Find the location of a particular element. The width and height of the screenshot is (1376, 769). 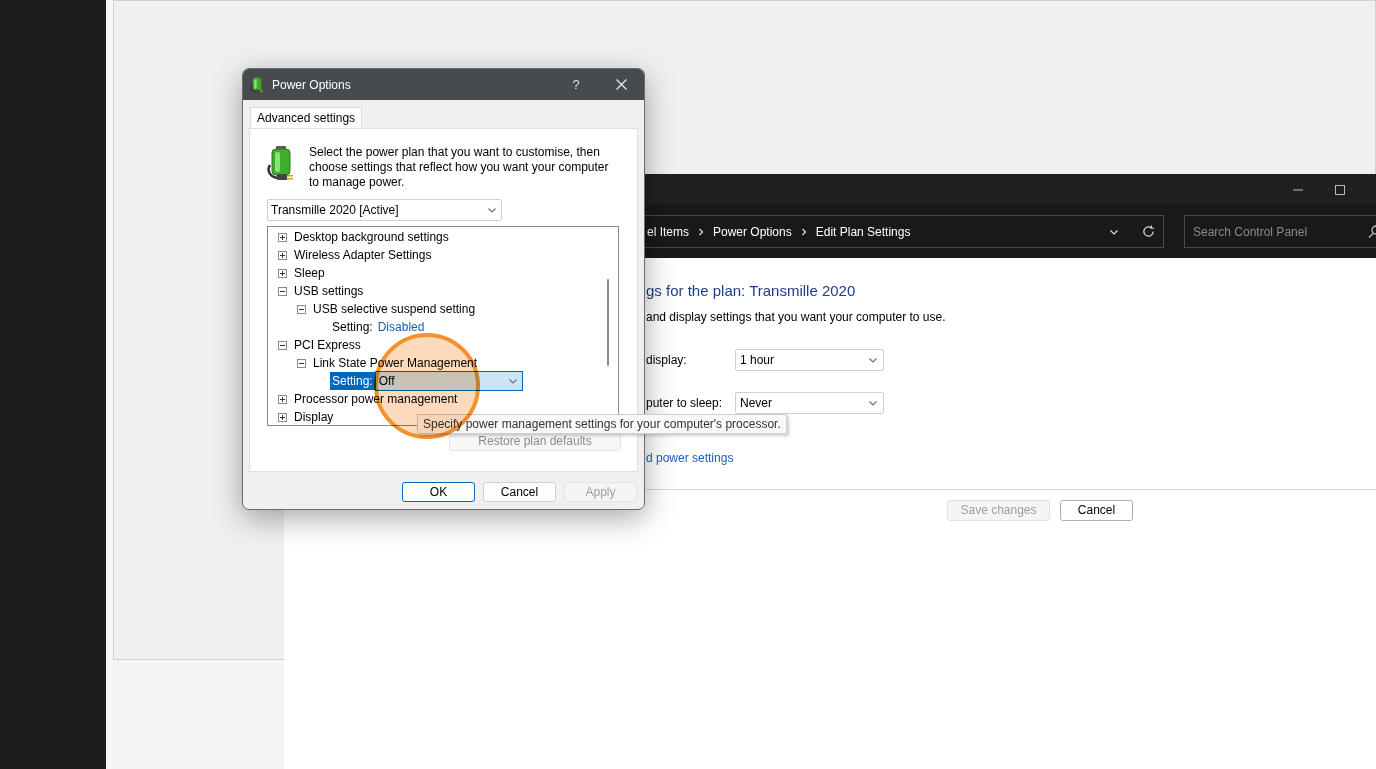

setting-label: display: is located at coordinates (667, 360).